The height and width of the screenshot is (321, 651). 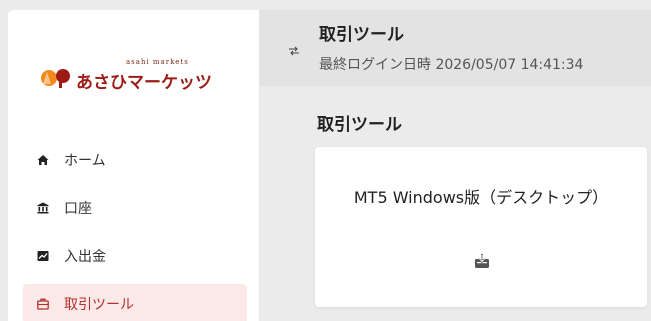 I want to click on home-icon, so click(x=43, y=160).